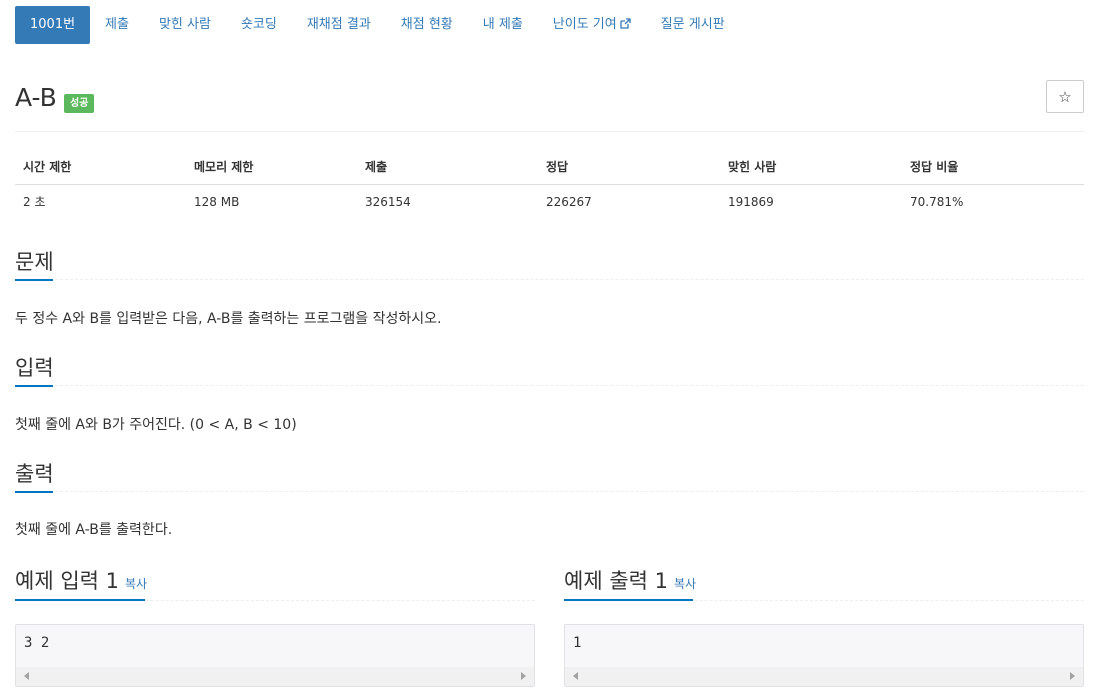  I want to click on sample-input-text: 3 2, so click(37, 643).